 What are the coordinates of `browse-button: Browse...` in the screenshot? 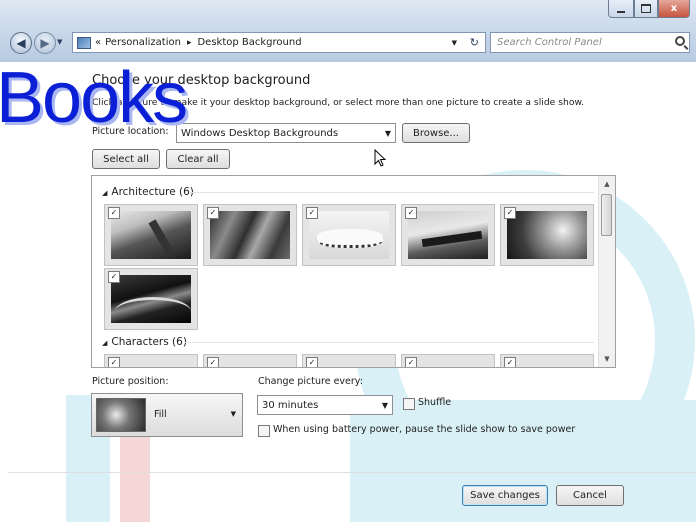 It's located at (436, 133).